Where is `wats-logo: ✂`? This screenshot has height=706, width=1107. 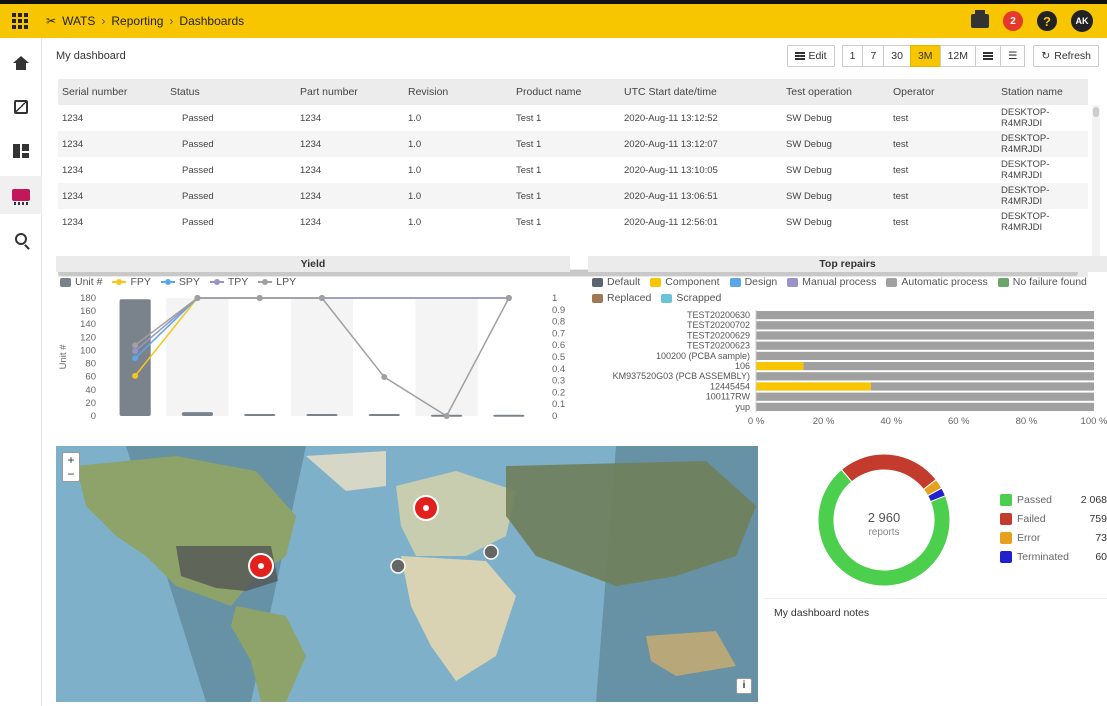 wats-logo: ✂ is located at coordinates (51, 21).